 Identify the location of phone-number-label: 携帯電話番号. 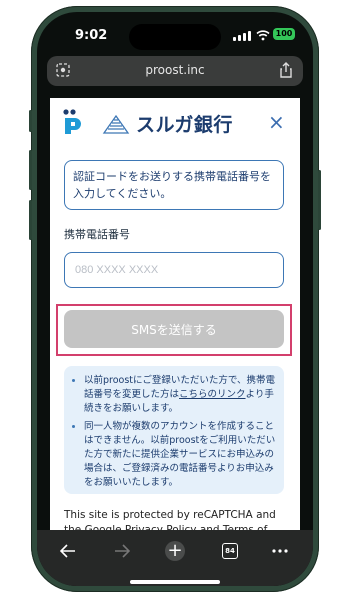
(97, 234).